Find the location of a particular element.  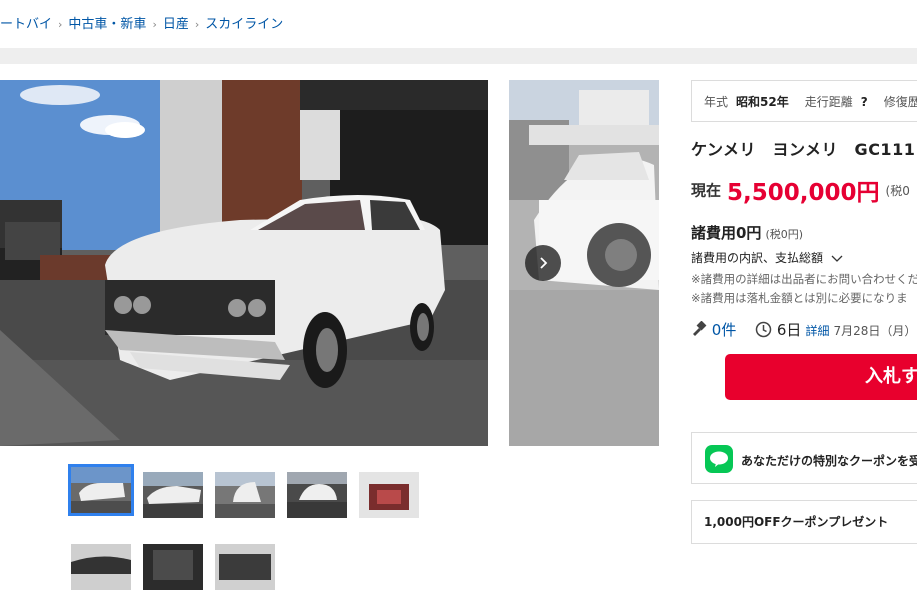

breadcrumb-item-skyline: スカイライン is located at coordinates (244, 24).